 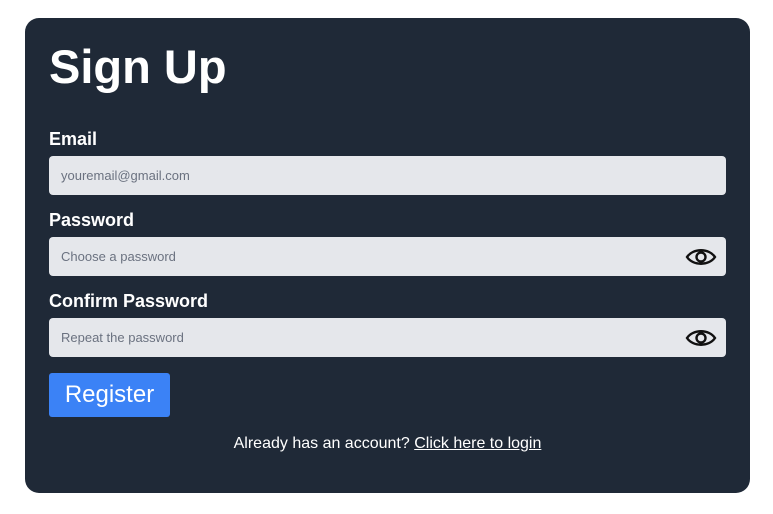 I want to click on confirm-password-field, so click(x=387, y=337).